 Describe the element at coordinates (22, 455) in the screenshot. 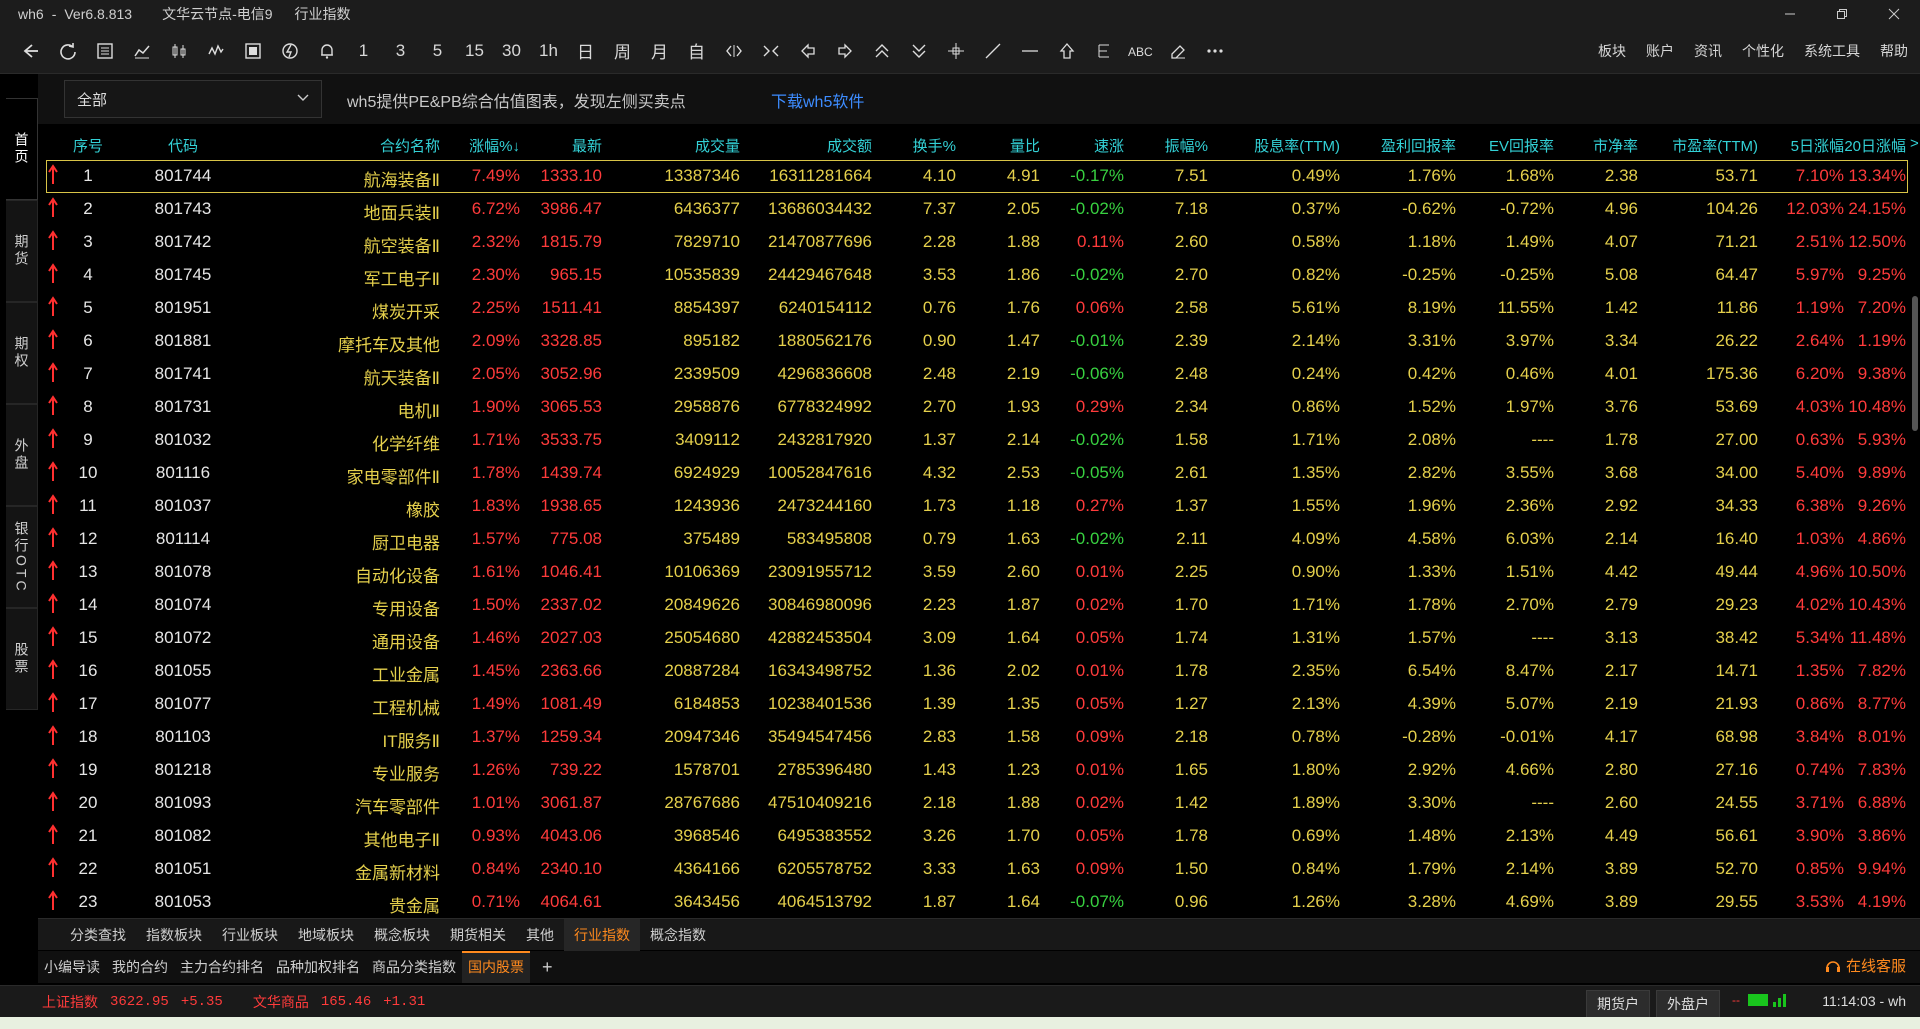

I see `tab-foreign: 外盘` at that location.